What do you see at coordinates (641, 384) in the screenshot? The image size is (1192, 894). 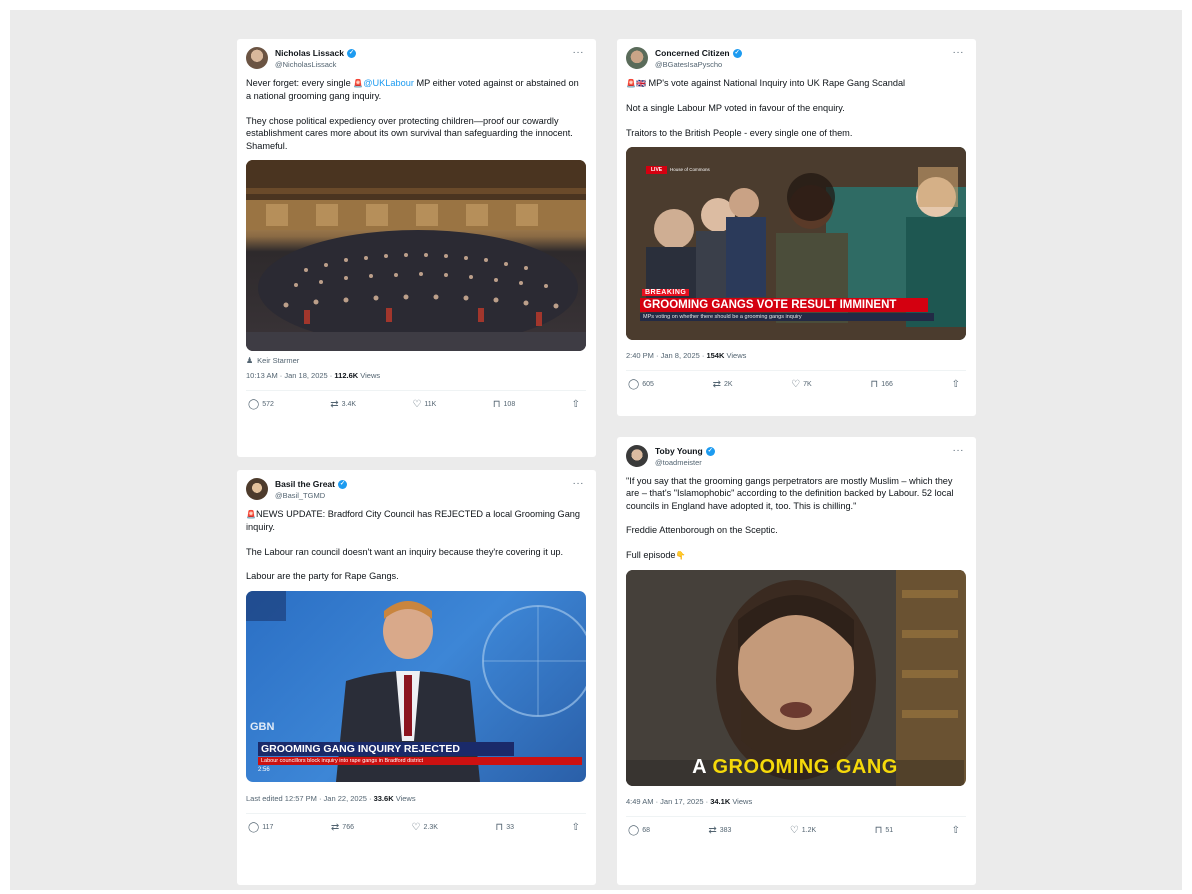 I see `reply-button: ◯ 605` at bounding box center [641, 384].